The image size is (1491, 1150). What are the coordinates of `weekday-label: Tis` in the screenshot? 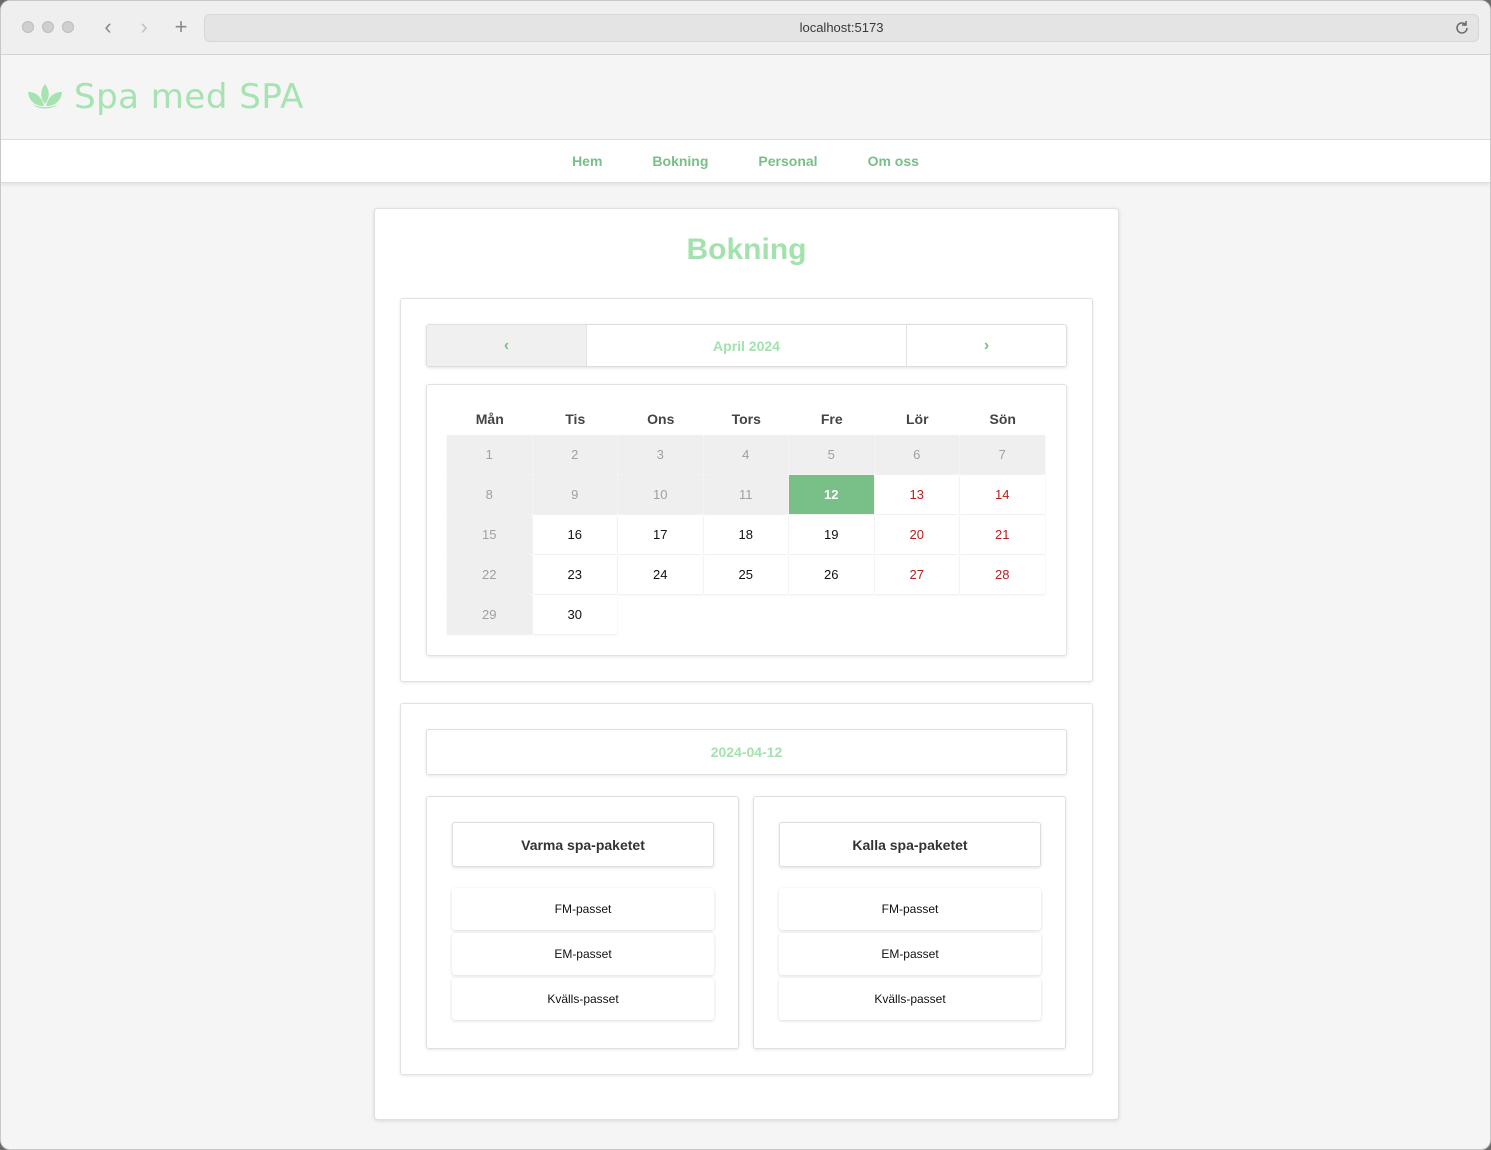 It's located at (575, 419).